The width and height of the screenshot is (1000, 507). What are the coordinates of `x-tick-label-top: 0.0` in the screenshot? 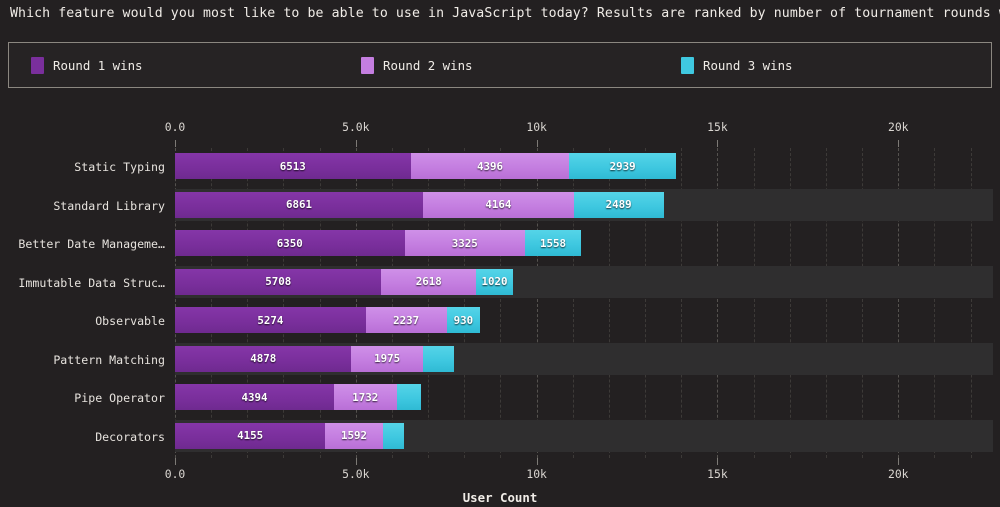 It's located at (175, 127).